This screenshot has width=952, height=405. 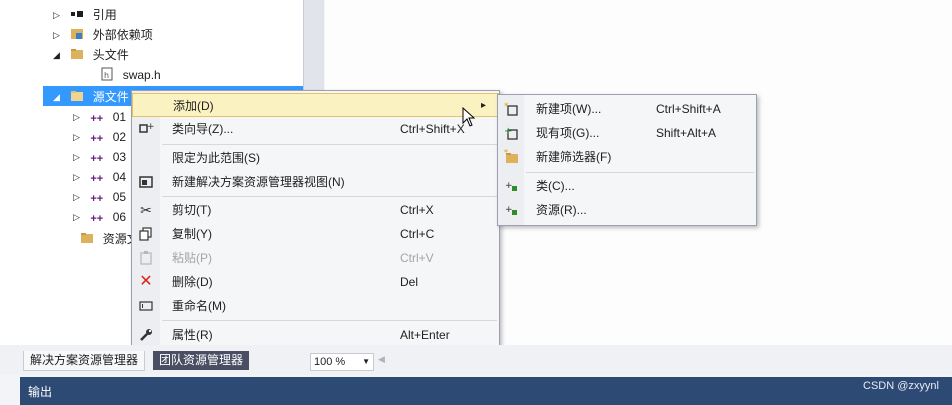 I want to click on menu-item-label: 粘贴(P), so click(x=192, y=258).